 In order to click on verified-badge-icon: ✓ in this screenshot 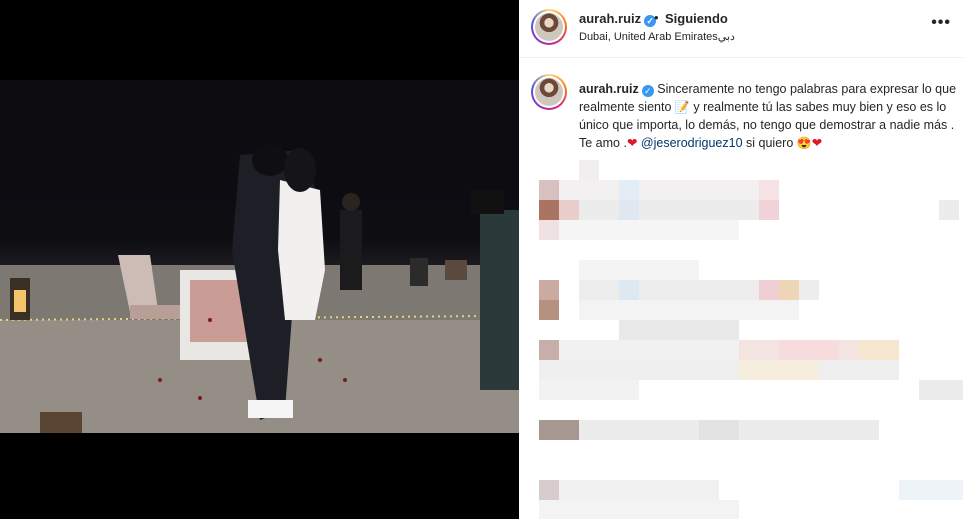, I will do `click(647, 91)`.